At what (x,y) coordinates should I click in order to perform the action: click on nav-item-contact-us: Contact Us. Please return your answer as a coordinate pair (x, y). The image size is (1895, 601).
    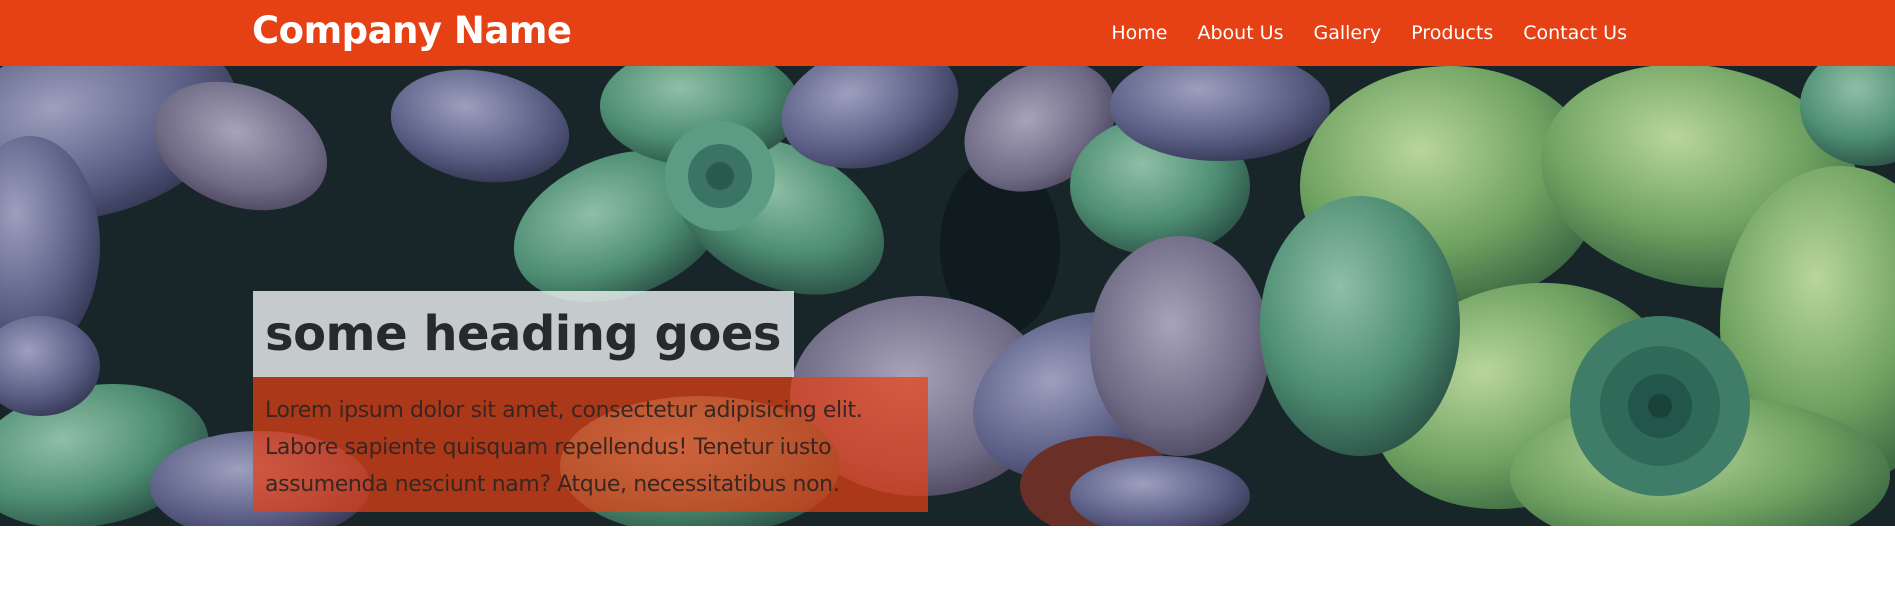
    Looking at the image, I should click on (1575, 33).